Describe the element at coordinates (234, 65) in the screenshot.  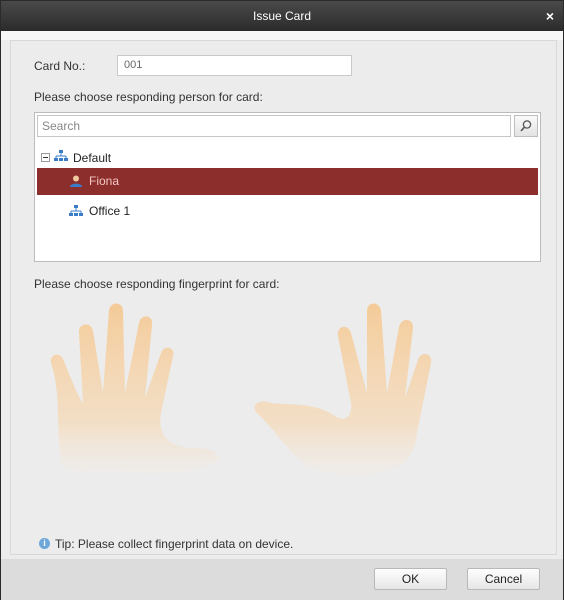
I see `card-no-field: 001` at that location.